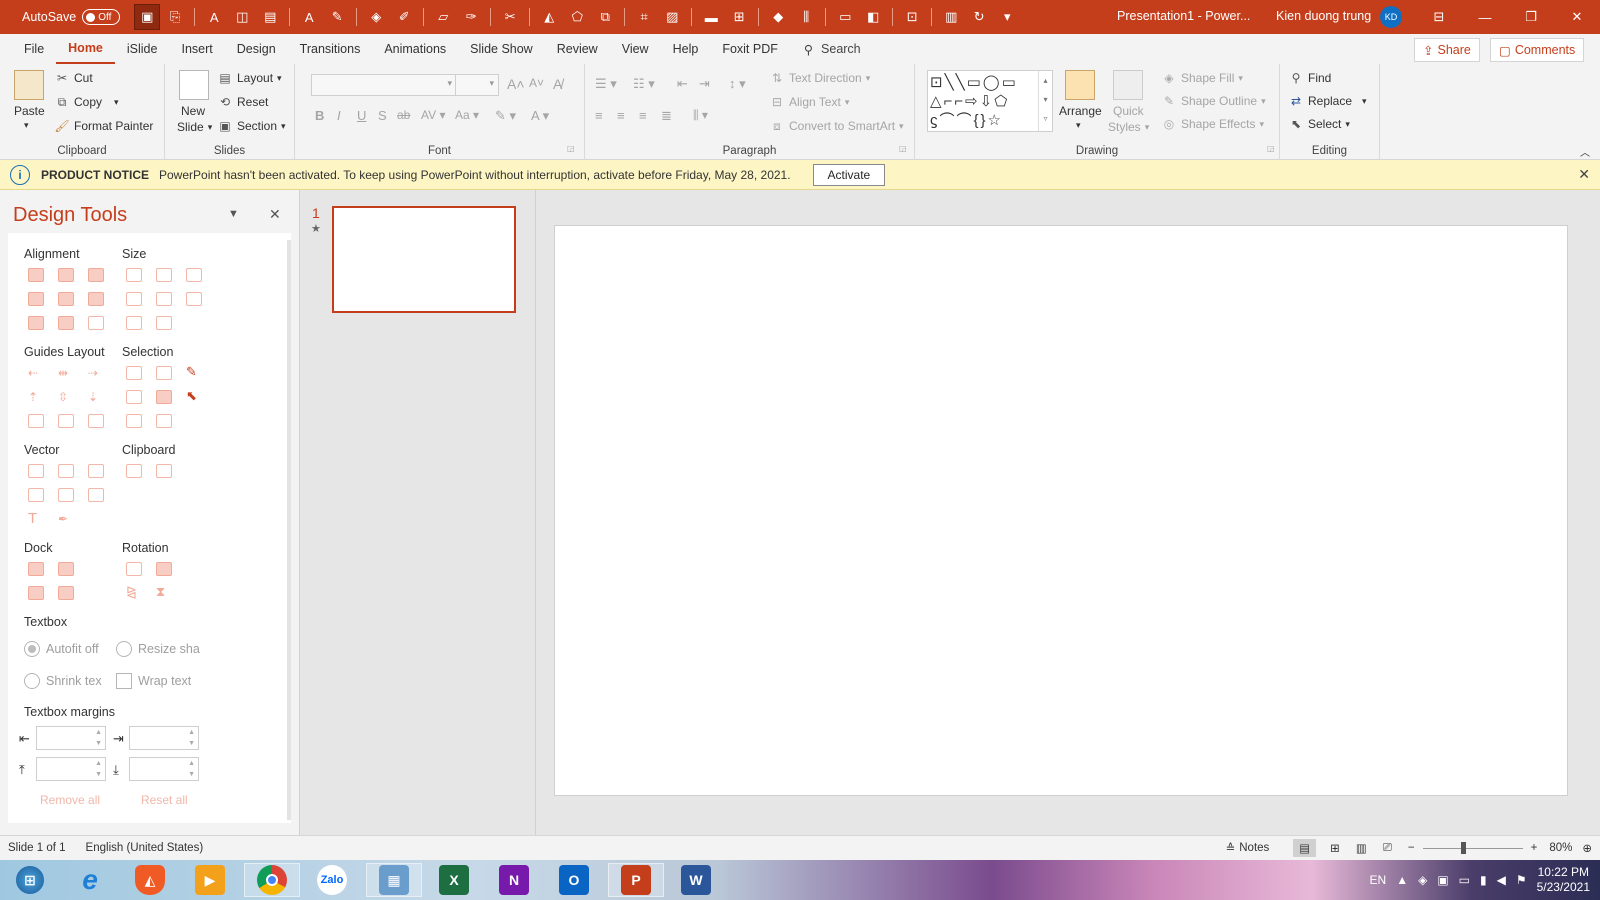 The image size is (1600, 900). Describe the element at coordinates (337, 17) in the screenshot. I see `highlight-icon: ✎` at that location.